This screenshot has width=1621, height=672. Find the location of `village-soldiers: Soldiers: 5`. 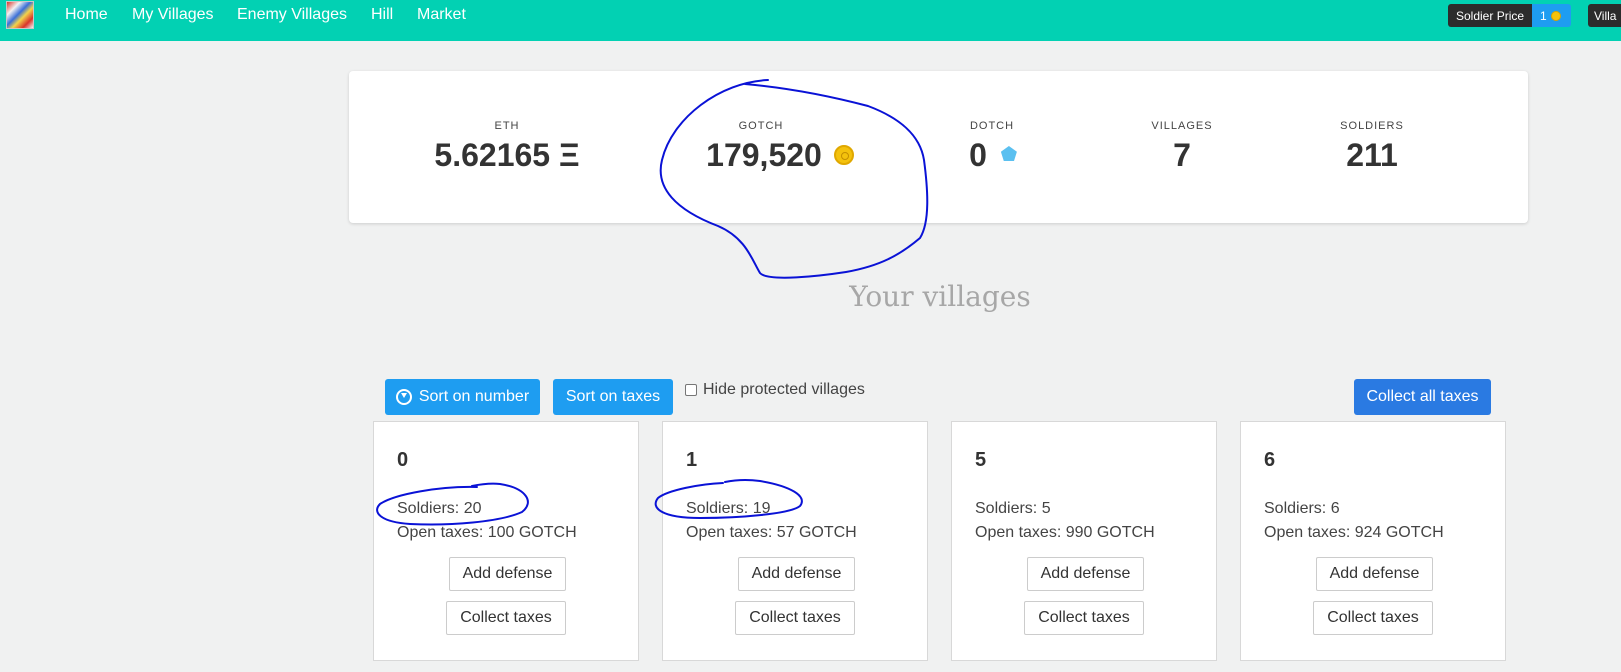

village-soldiers: Soldiers: 5 is located at coordinates (1013, 508).